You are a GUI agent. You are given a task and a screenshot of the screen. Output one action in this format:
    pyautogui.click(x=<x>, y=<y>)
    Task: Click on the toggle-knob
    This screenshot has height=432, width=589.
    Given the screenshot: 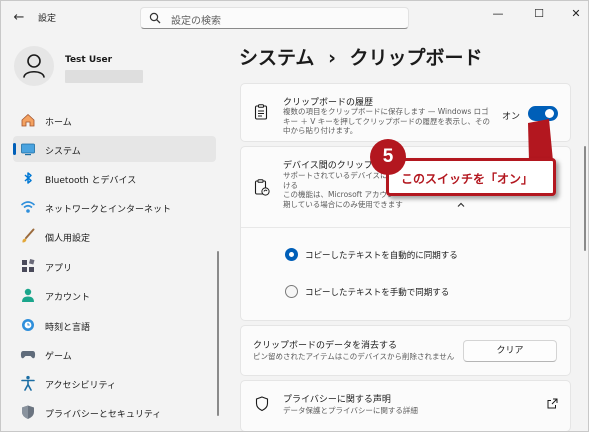 What is the action you would take?
    pyautogui.click(x=549, y=113)
    